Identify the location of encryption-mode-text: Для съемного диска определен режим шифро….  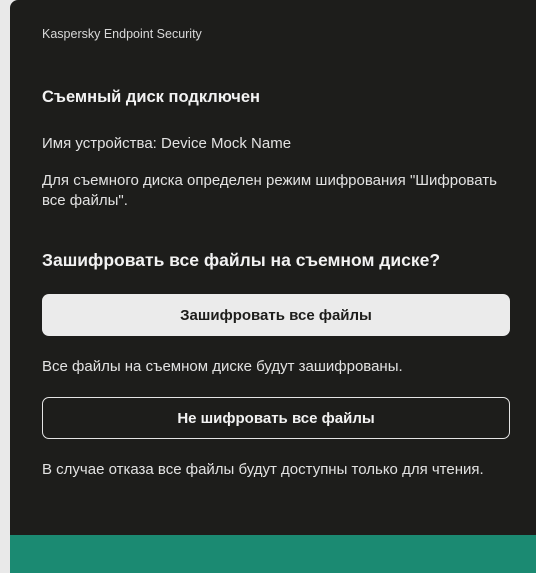
(269, 190).